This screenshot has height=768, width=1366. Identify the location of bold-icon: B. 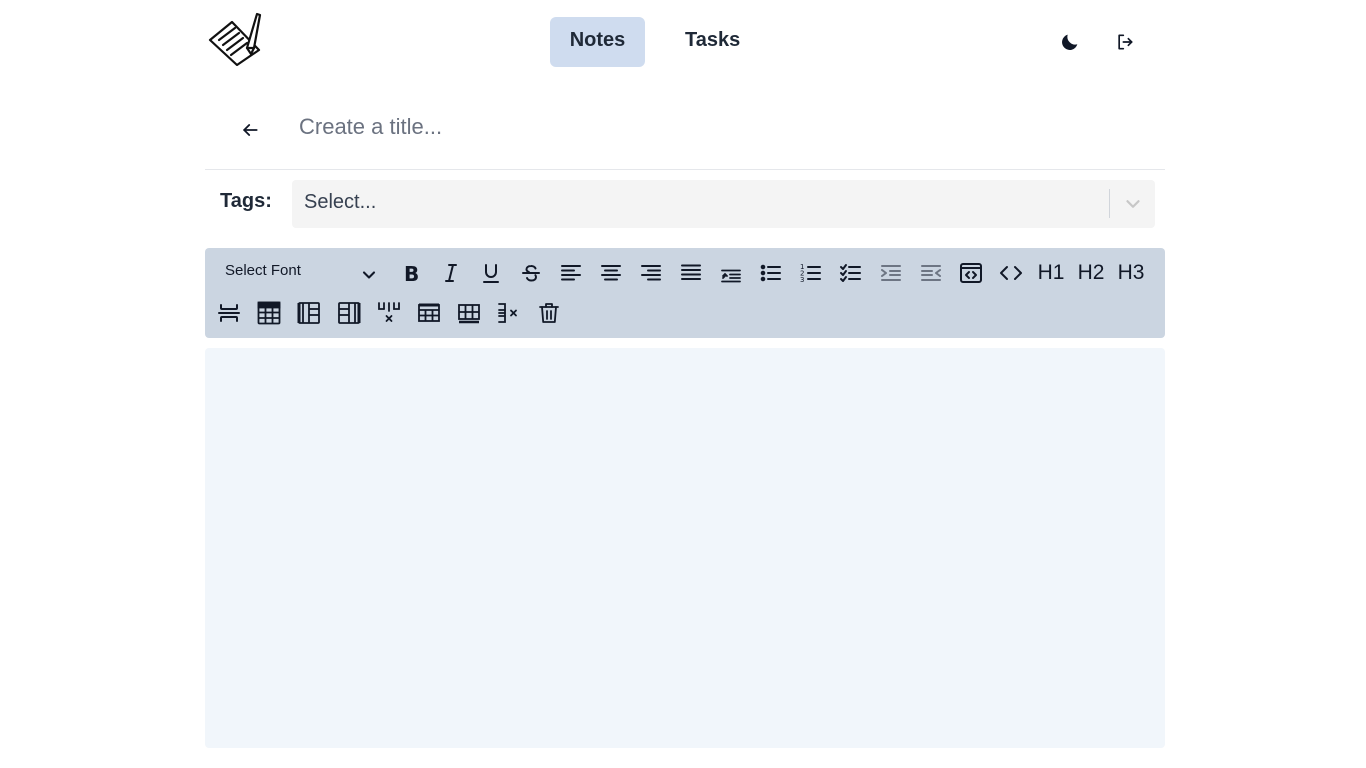
(411, 273).